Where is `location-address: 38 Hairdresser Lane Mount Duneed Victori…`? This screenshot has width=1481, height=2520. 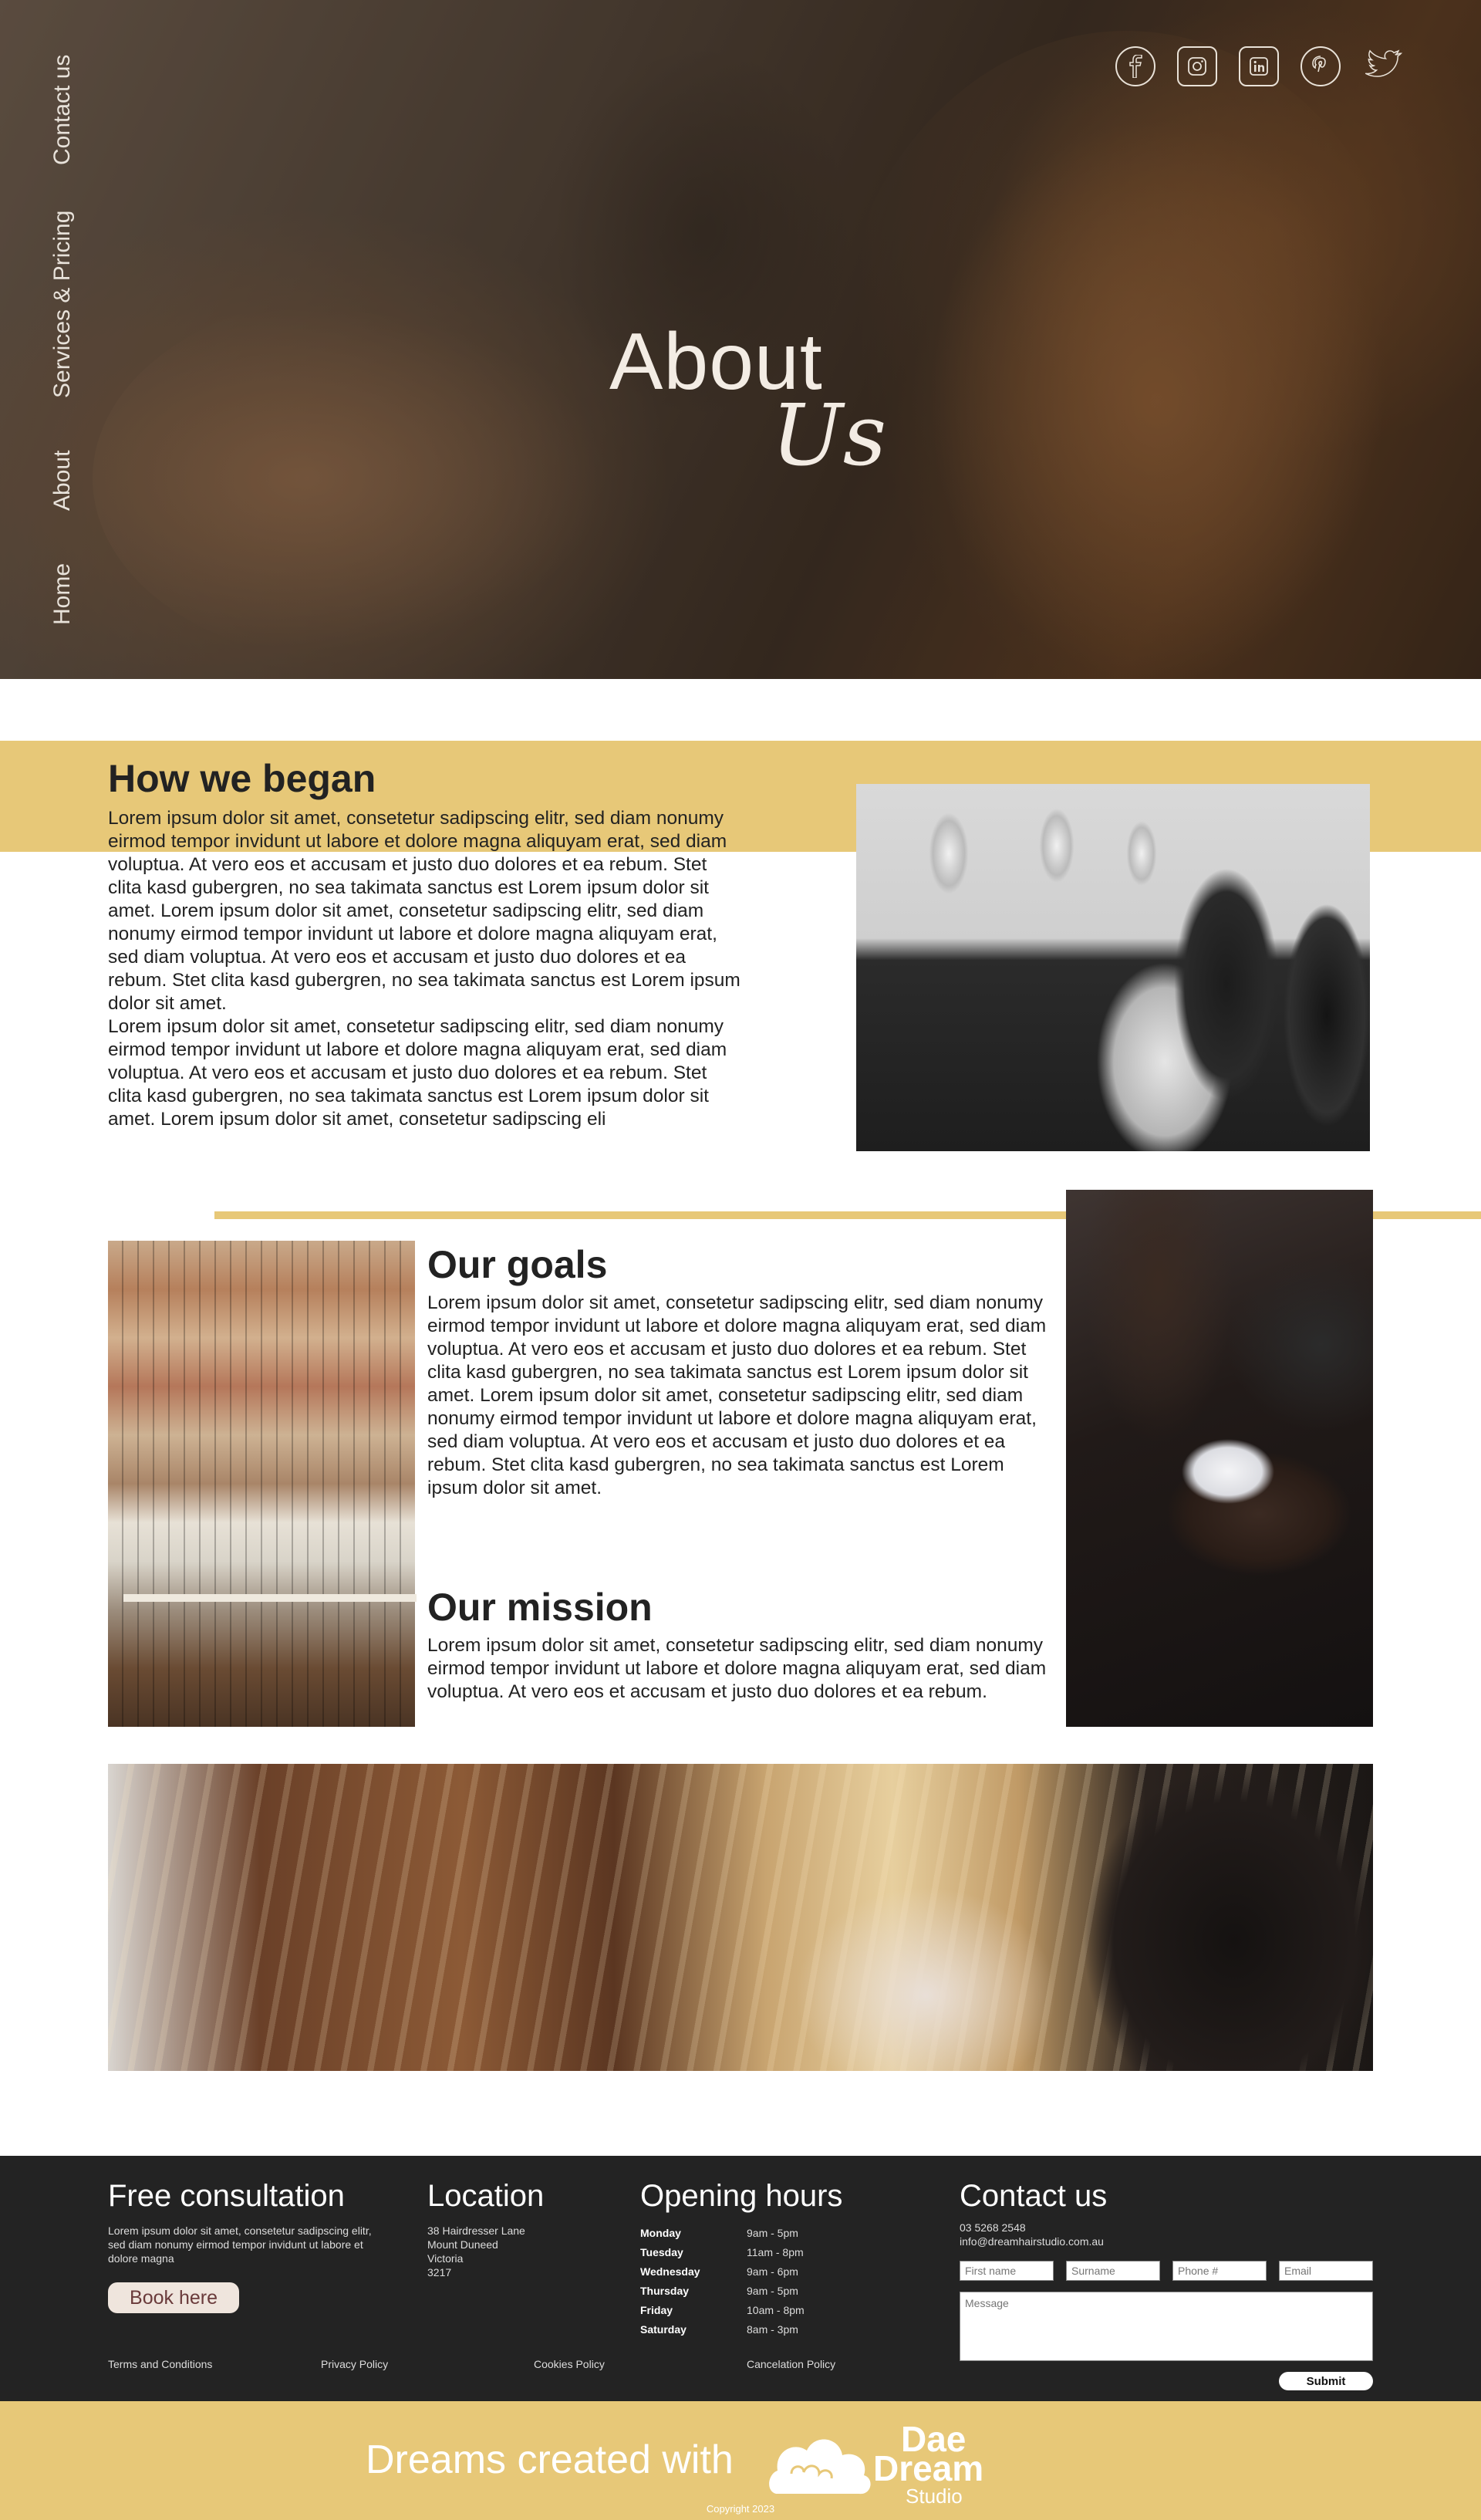
location-address: 38 Hairdresser Lane Mount Duneed Victori… is located at coordinates (476, 2251).